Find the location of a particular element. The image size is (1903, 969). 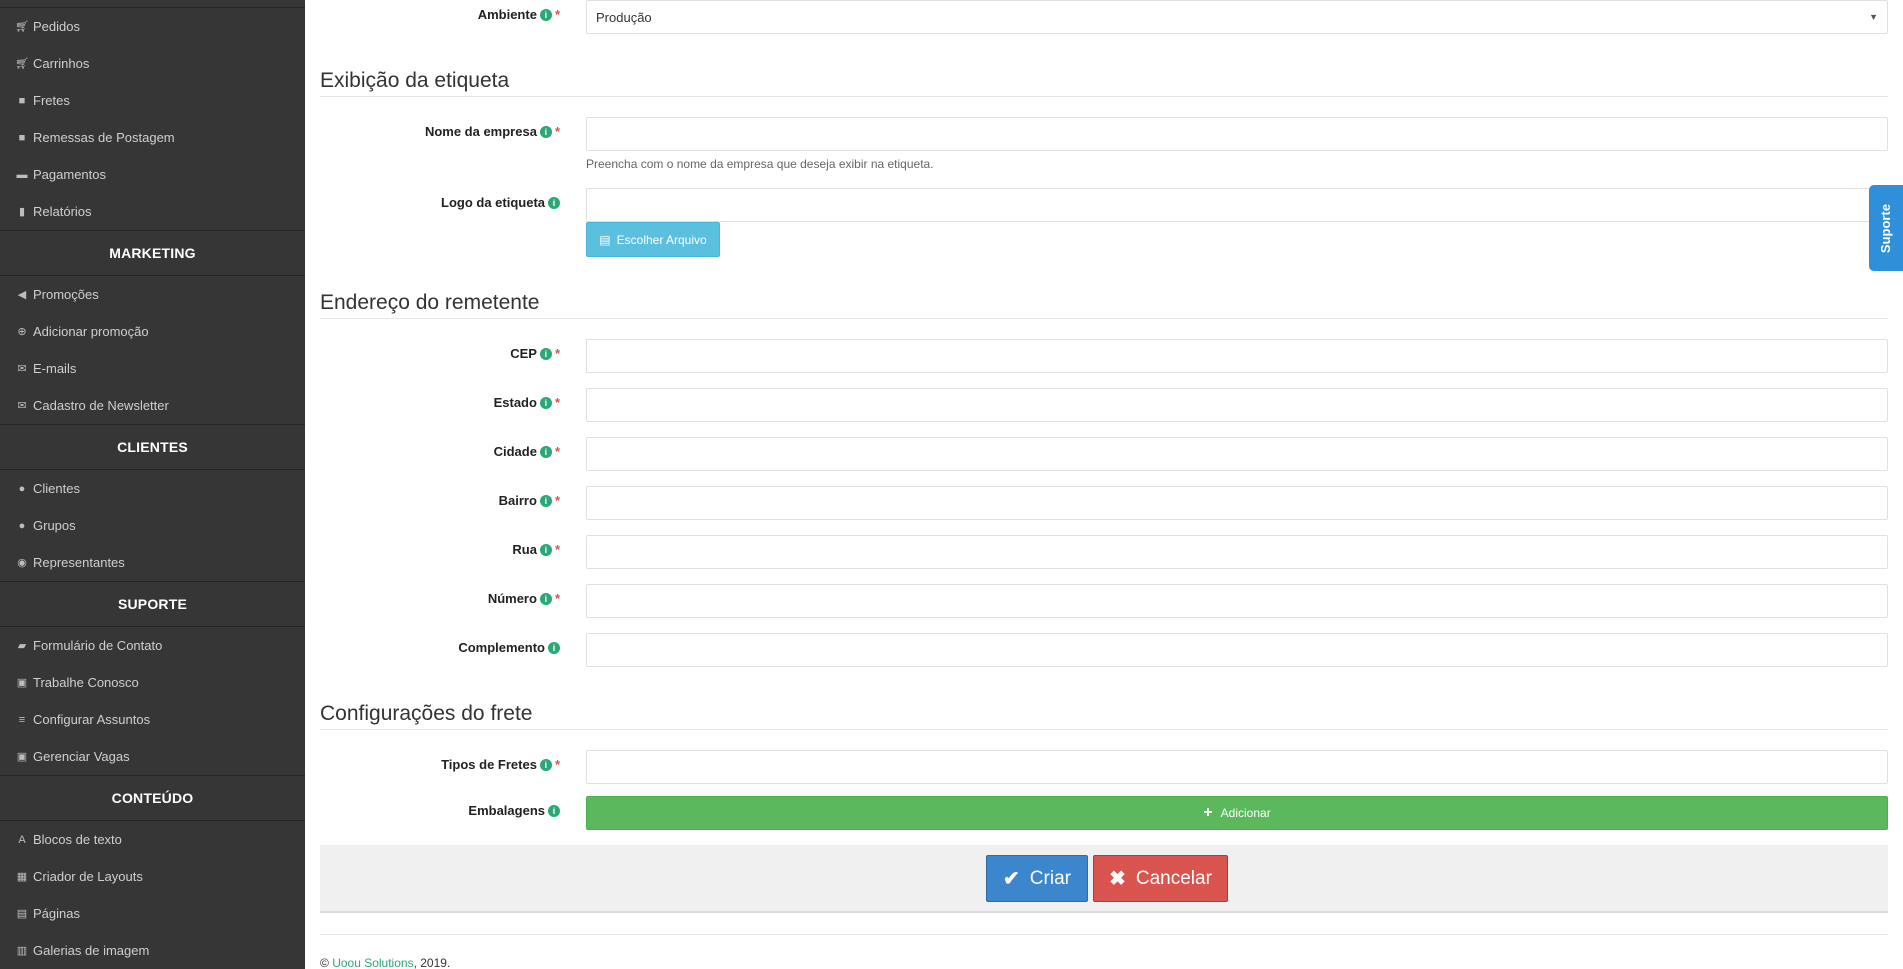

logo-etiqueta-label: Logo da etiqueta i is located at coordinates (500, 202).